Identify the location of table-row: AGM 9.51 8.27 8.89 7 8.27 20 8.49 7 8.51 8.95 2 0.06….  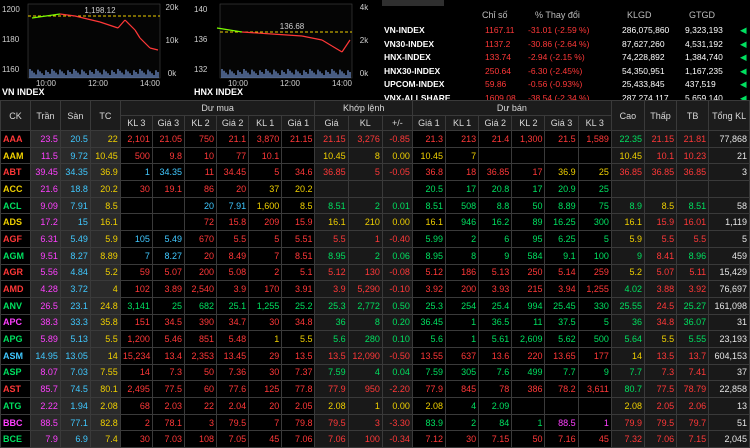
(375, 255).